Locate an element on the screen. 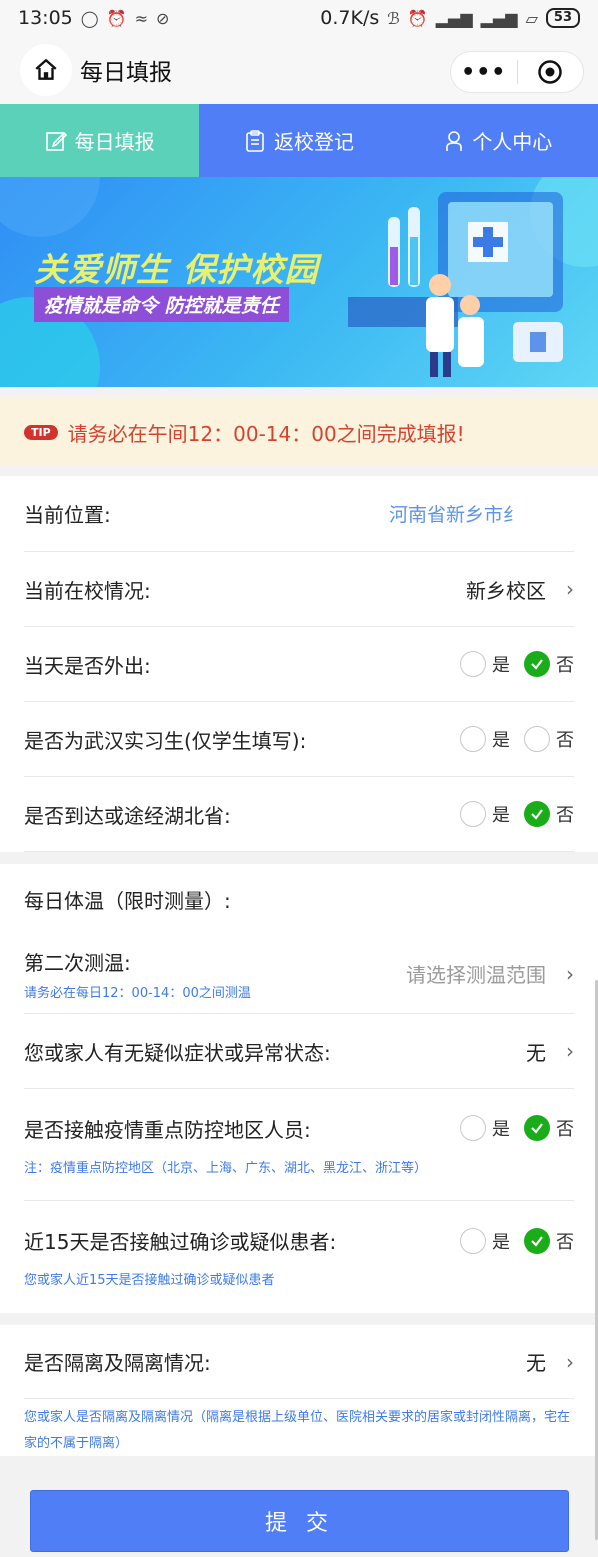  contact-area-note: 注：疫情重点防控地区（北京、上海、广东、湖北、黑龙江、浙江等） is located at coordinates (226, 1168).